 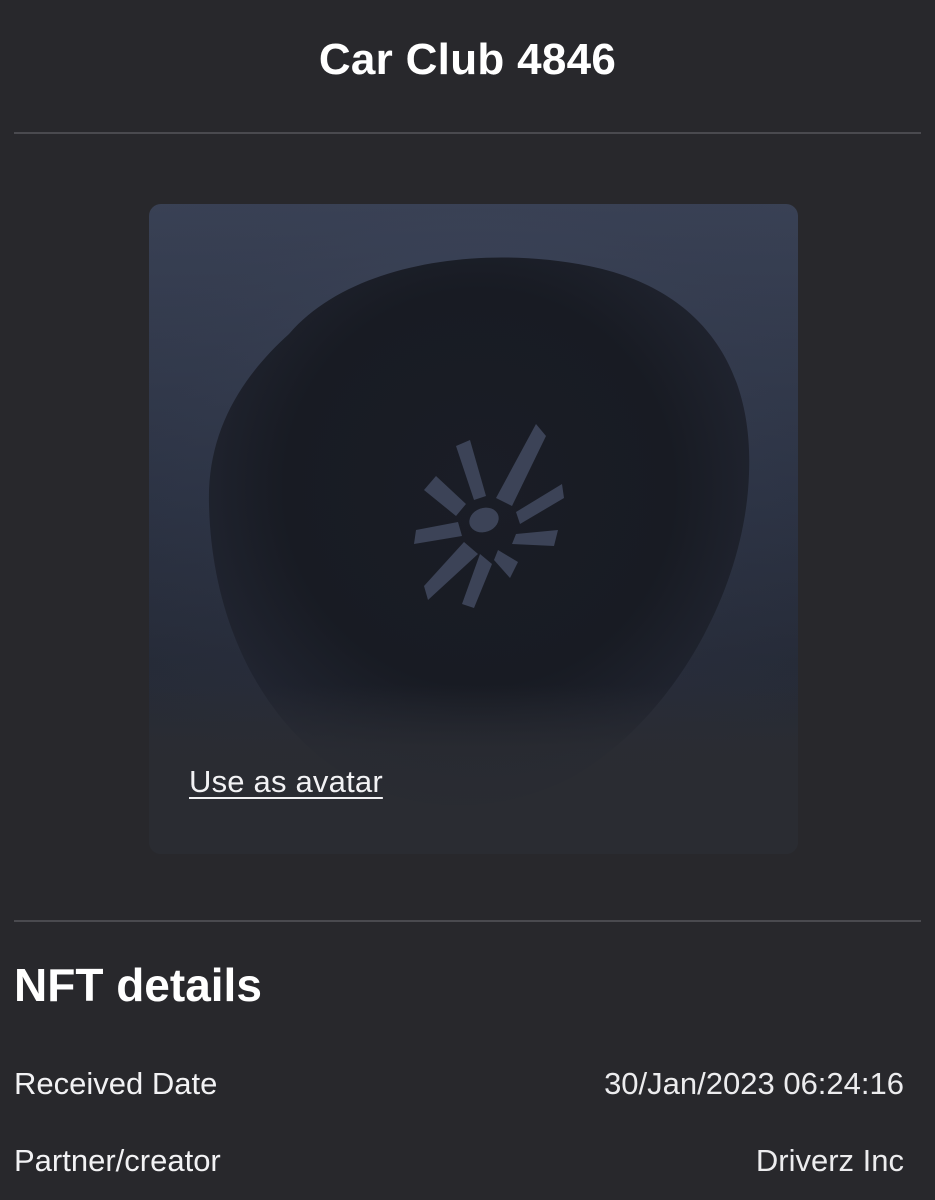 I want to click on header: Car Club 4846, so click(x=467, y=66).